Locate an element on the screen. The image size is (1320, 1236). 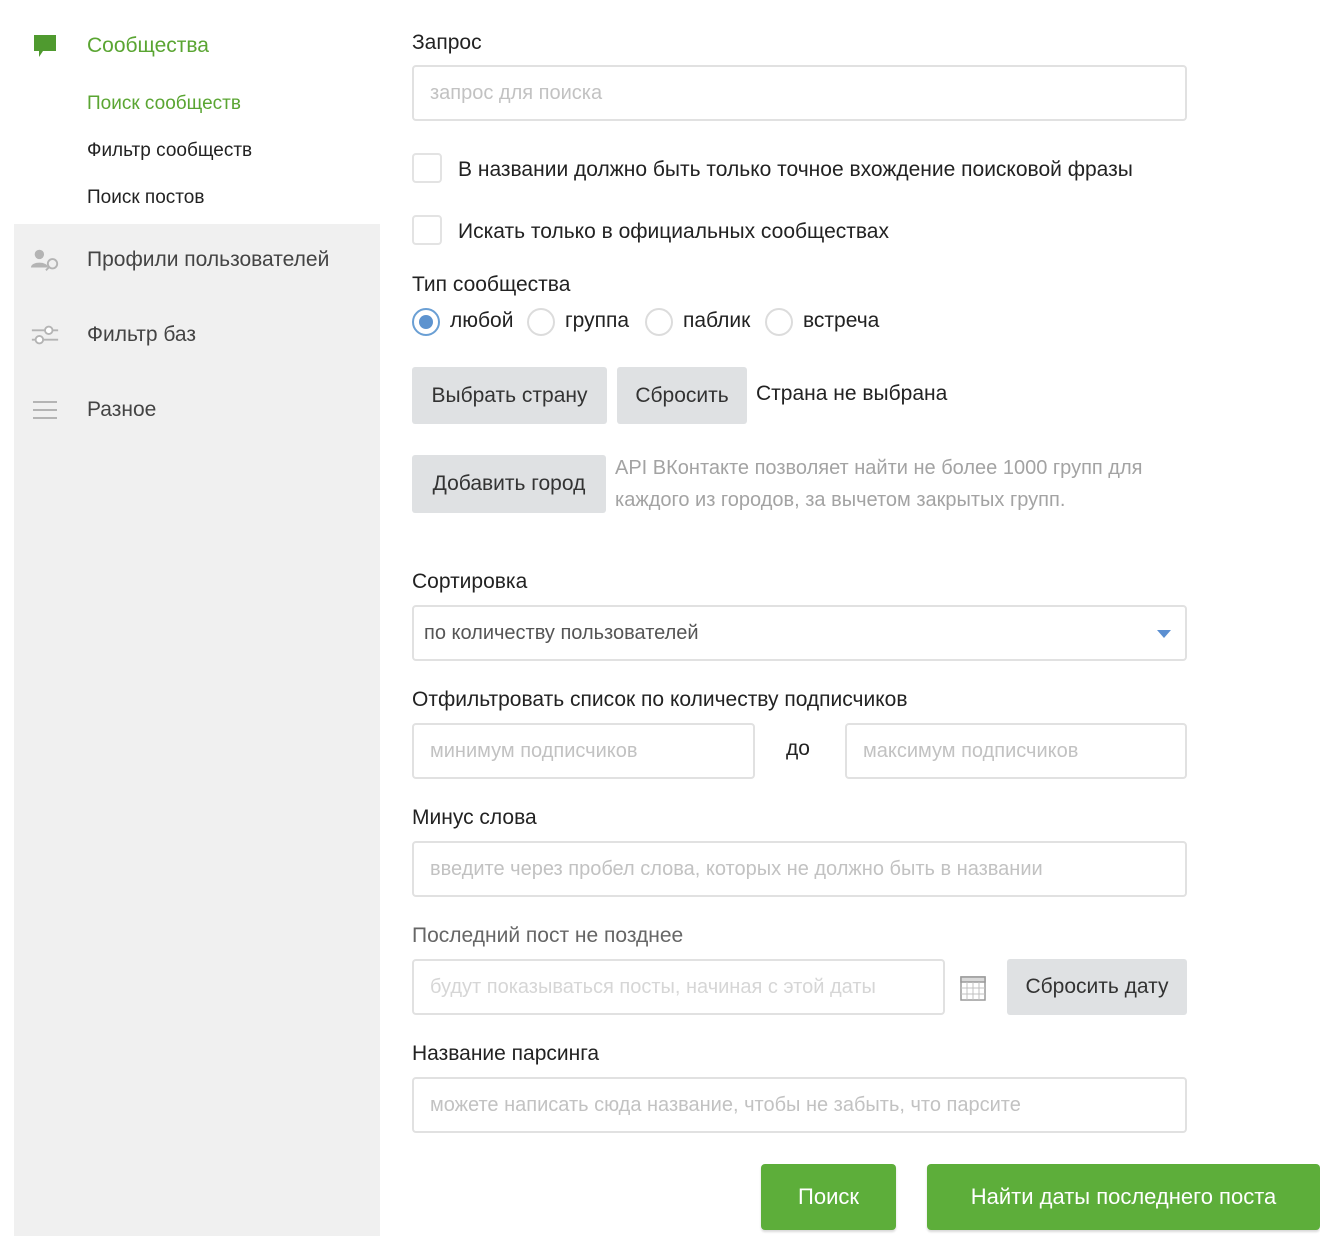
sidebar-subitem-post-search: Поиск постов is located at coordinates (145, 198).